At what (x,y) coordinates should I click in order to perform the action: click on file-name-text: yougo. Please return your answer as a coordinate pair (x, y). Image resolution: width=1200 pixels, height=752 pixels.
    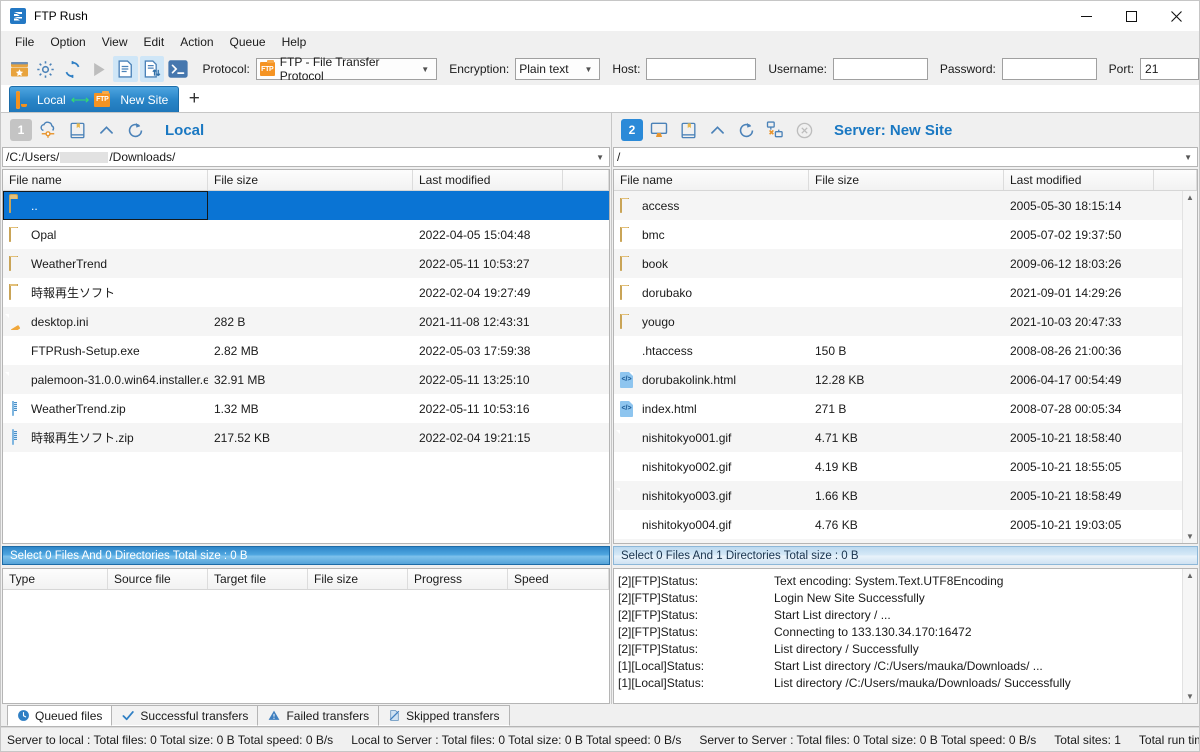
    Looking at the image, I should click on (658, 321).